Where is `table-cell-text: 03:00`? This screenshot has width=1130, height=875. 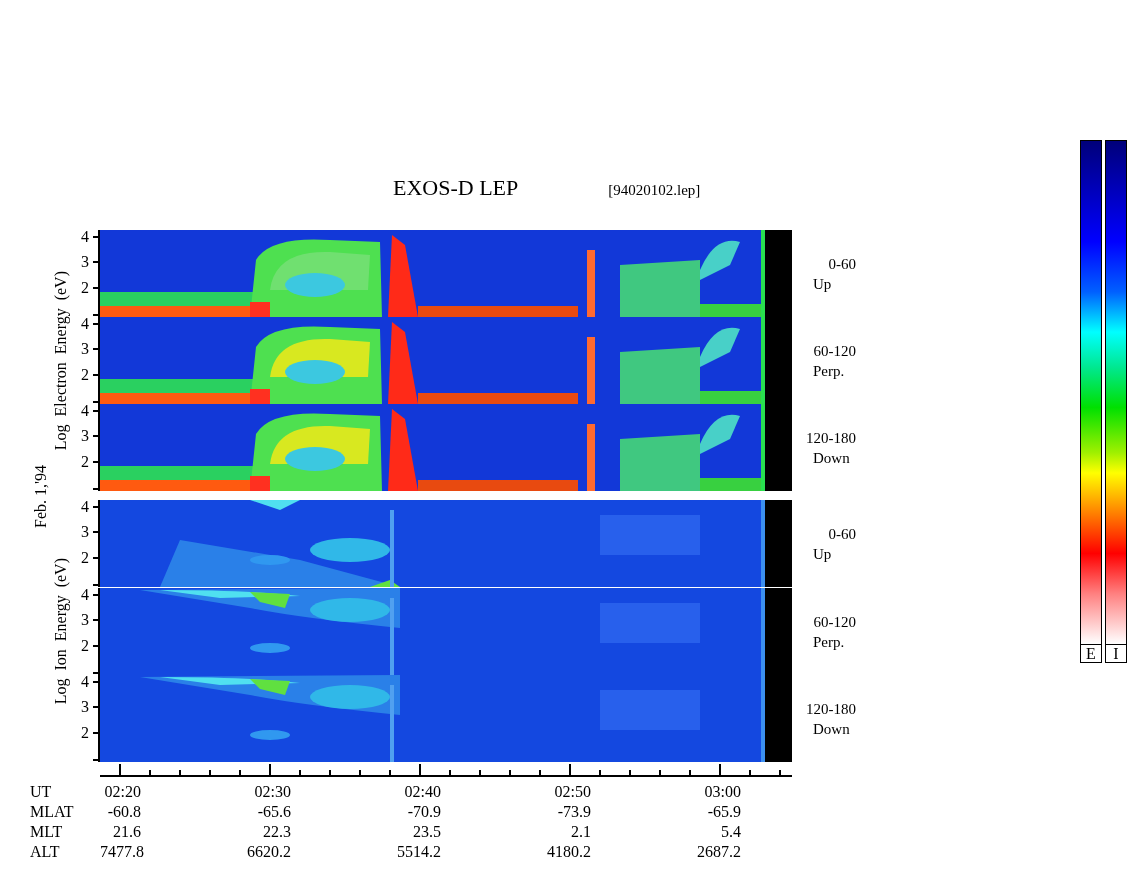
table-cell-text: 03:00 is located at coordinates (722, 792).